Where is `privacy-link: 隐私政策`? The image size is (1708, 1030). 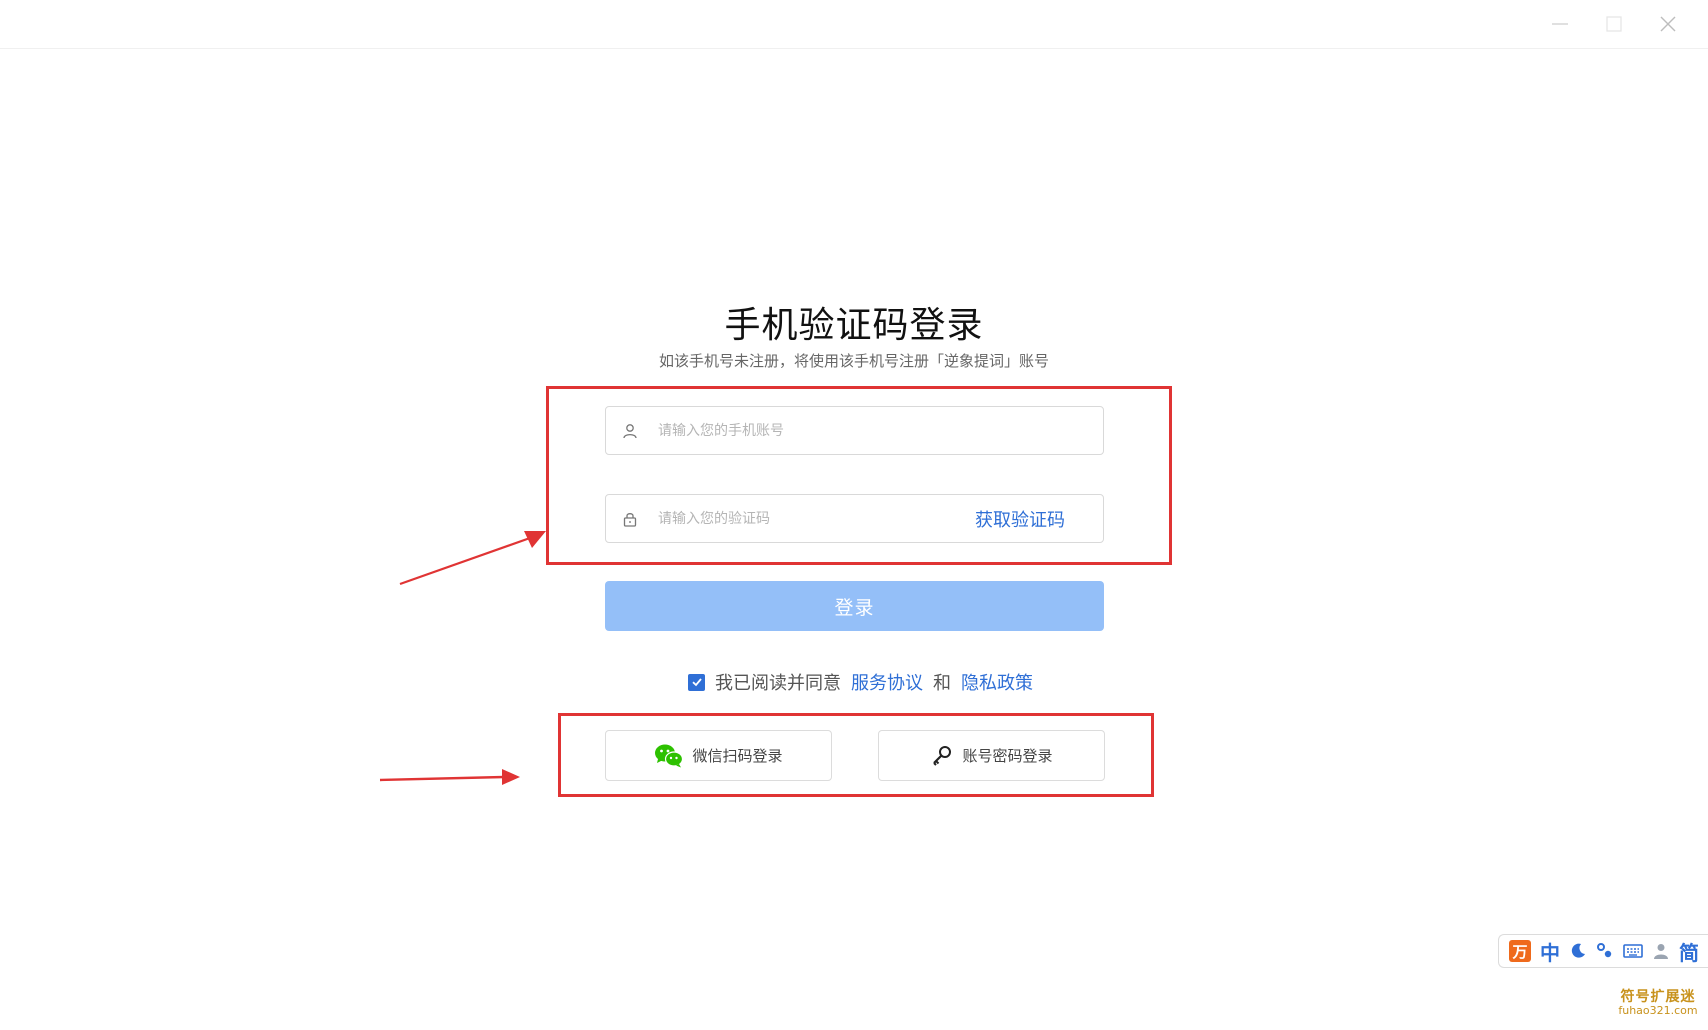
privacy-link: 隐私政策 is located at coordinates (997, 682).